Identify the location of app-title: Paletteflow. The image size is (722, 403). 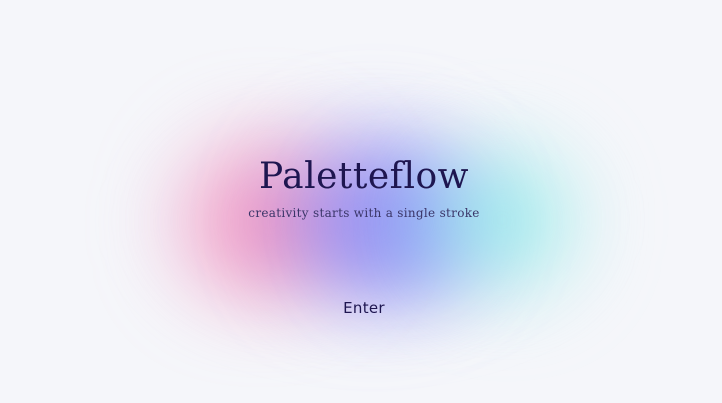
(364, 176).